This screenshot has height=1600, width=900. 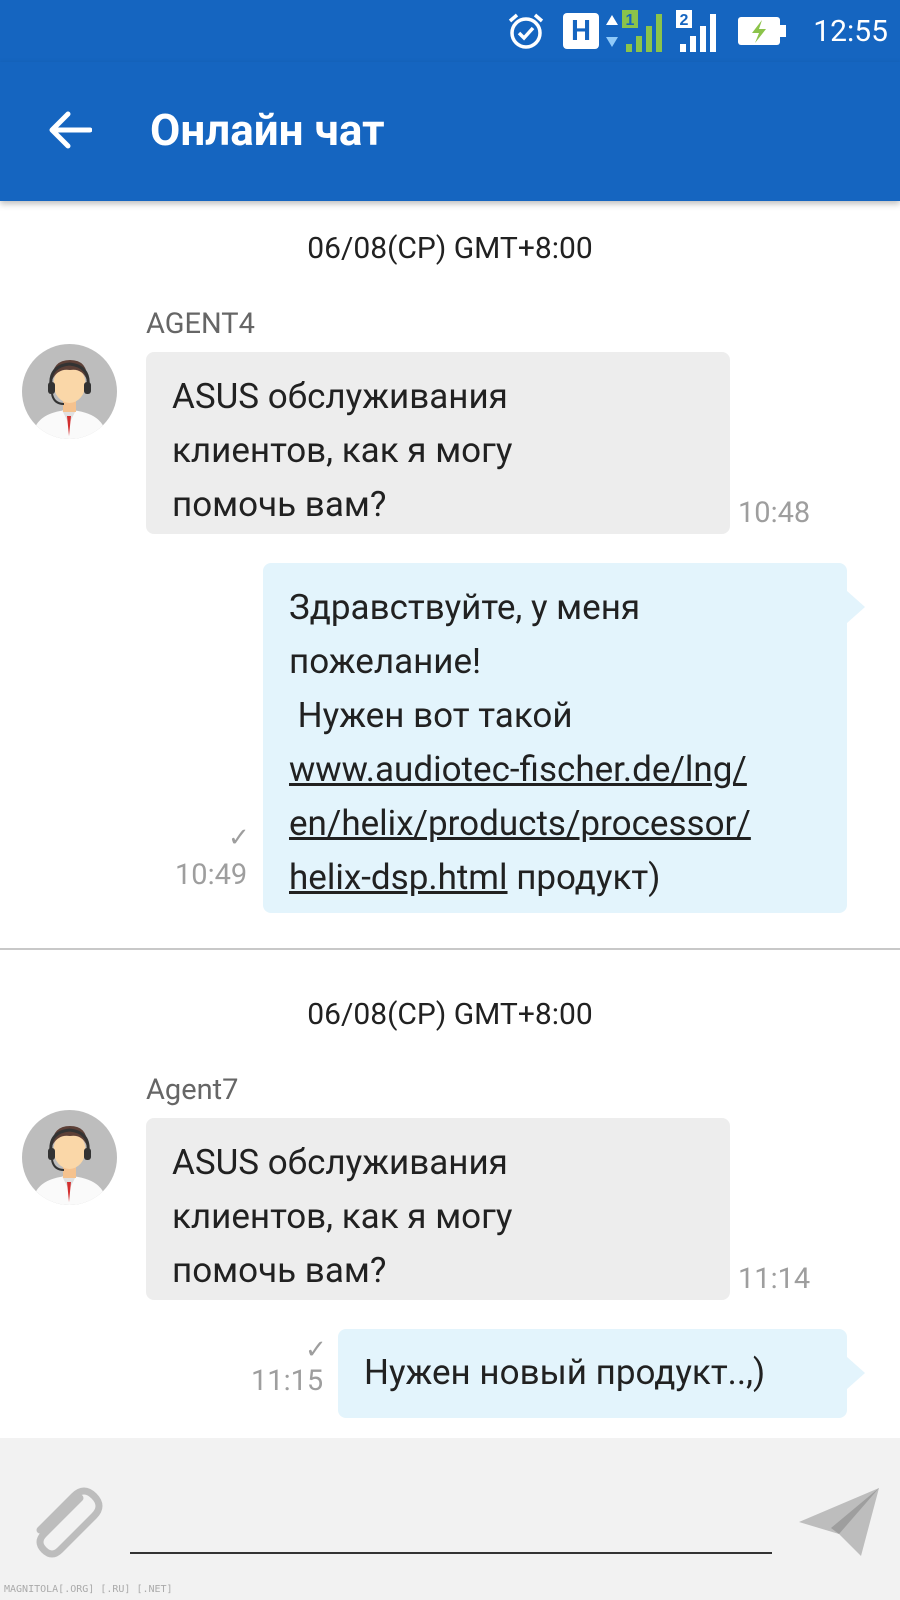 What do you see at coordinates (88, 1589) in the screenshot?
I see `watermark: MAGNITOLA[.ORG] [.RU] [.NET]` at bounding box center [88, 1589].